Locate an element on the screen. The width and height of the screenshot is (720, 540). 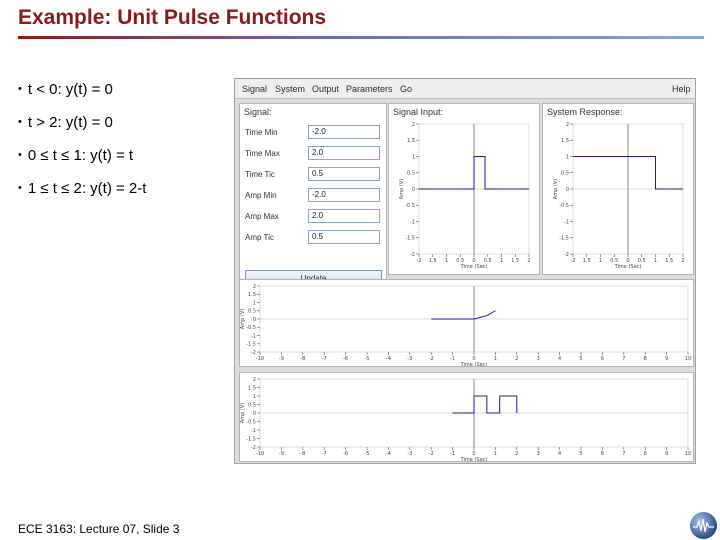
waveform-icon is located at coordinates (703, 525).